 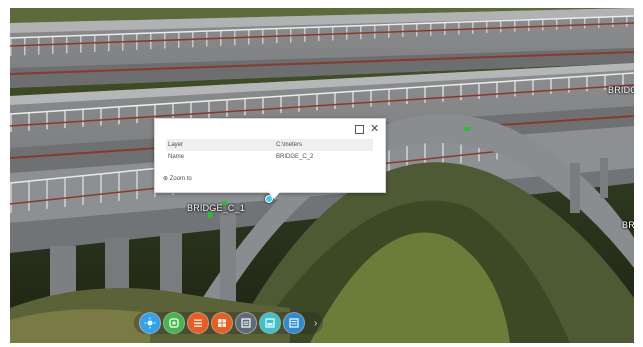 I want to click on zoom-to-label: Zoom to, so click(x=180, y=179).